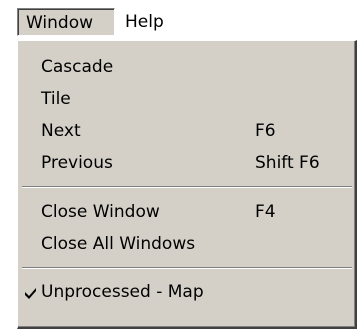 The height and width of the screenshot is (329, 360). I want to click on menu-item-label: Tile, so click(56, 99).